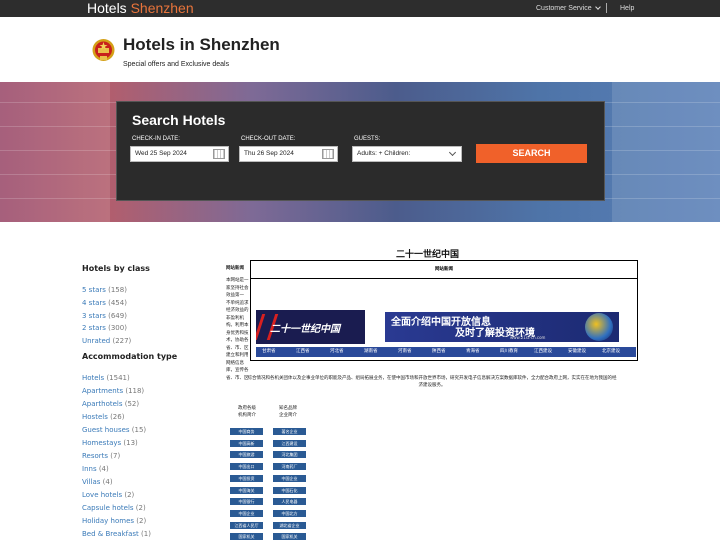  Describe the element at coordinates (161, 153) in the screenshot. I see `checkin-date-value: Wed 25 Sep 2024` at that location.